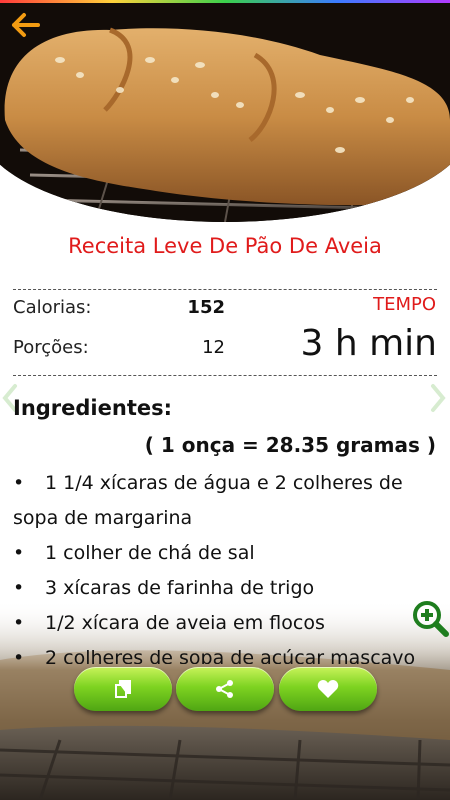  I want to click on unit-conversion-note: ( 1 onça = 28.35 gramas ), so click(290, 445).